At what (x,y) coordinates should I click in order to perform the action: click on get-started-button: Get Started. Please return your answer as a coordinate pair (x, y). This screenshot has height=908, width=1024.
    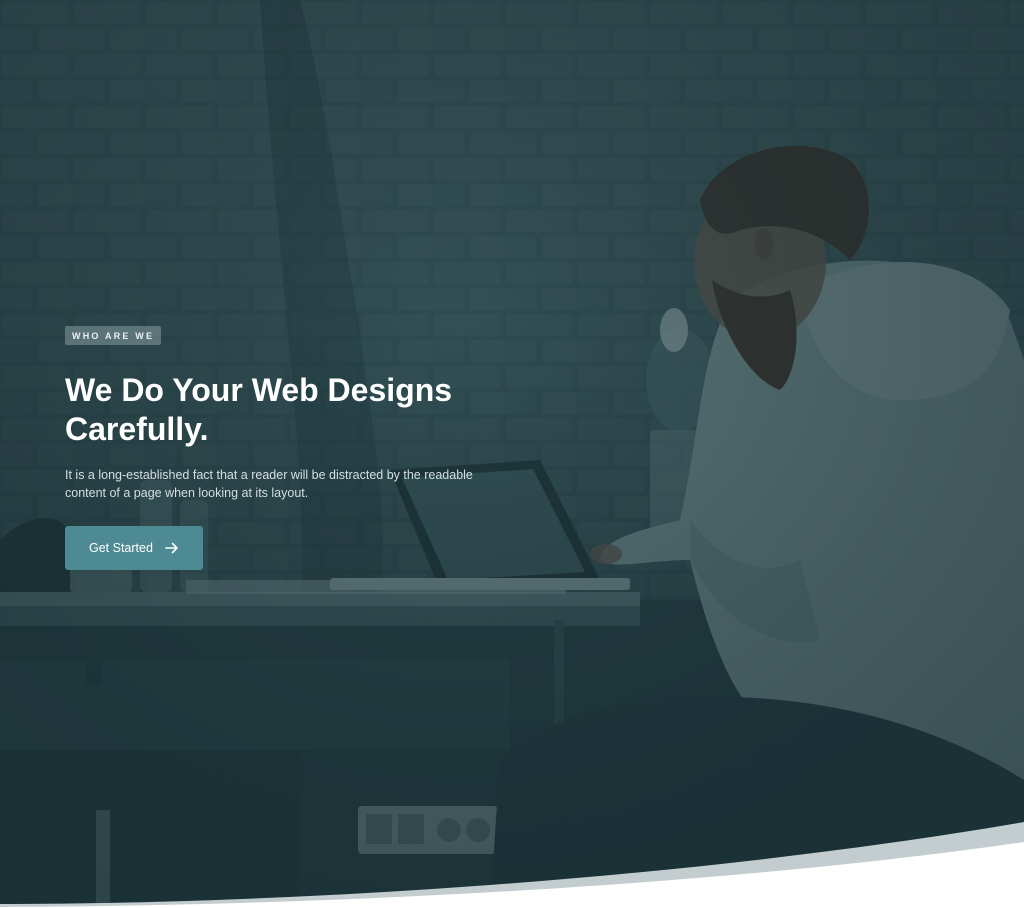
    Looking at the image, I should click on (134, 548).